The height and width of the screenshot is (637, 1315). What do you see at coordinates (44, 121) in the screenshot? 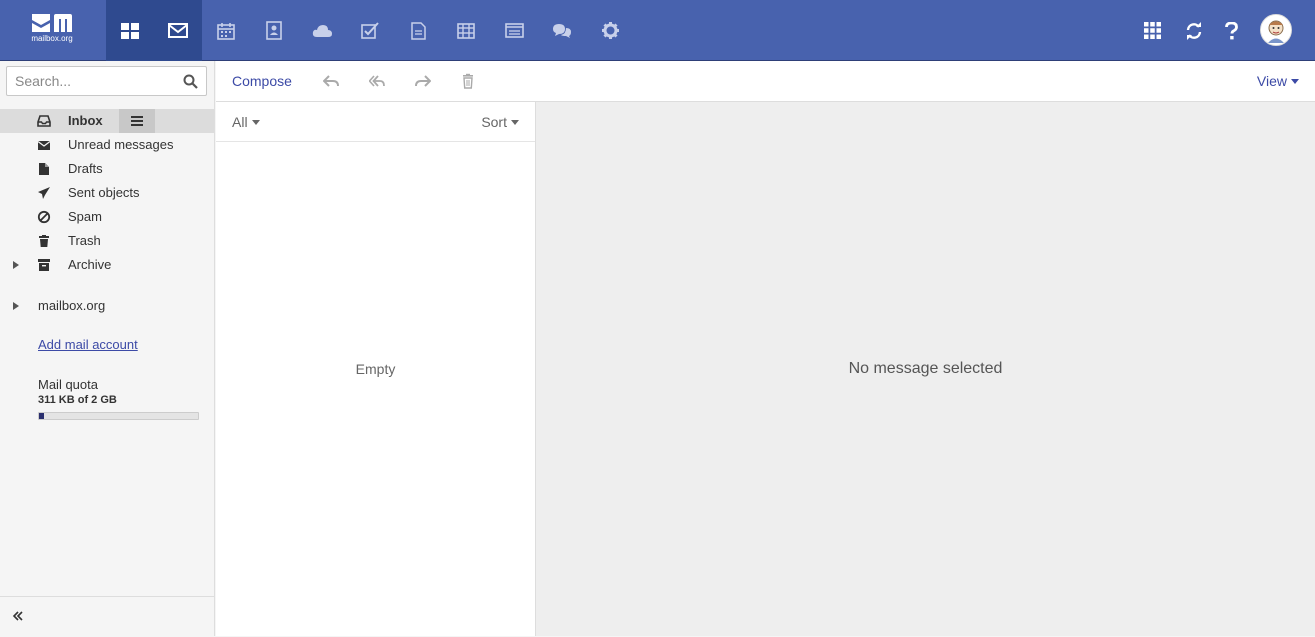
I see `inbox-icon` at bounding box center [44, 121].